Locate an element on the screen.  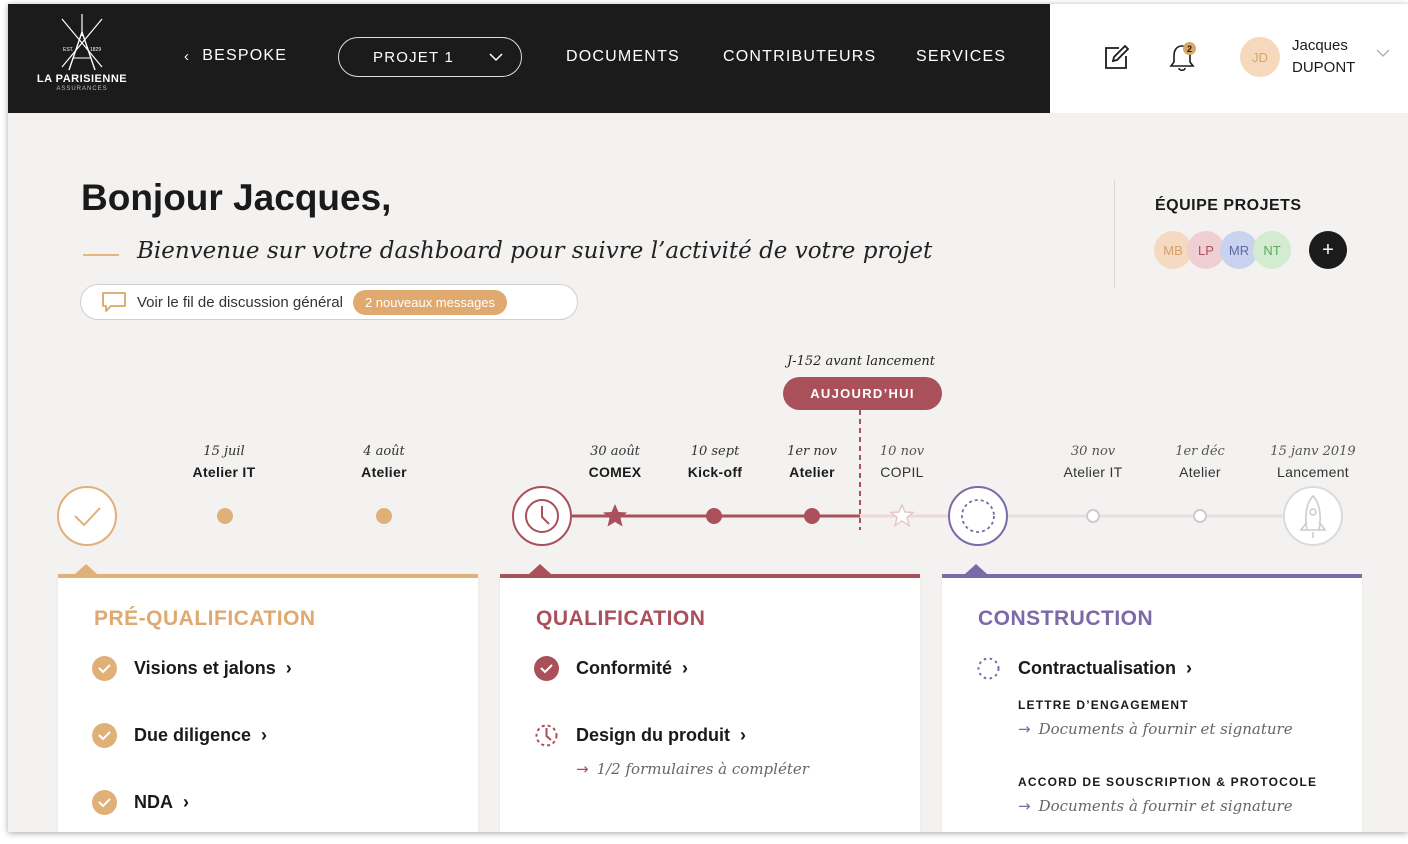
milestone-date: 30 nov is located at coordinates (1093, 451).